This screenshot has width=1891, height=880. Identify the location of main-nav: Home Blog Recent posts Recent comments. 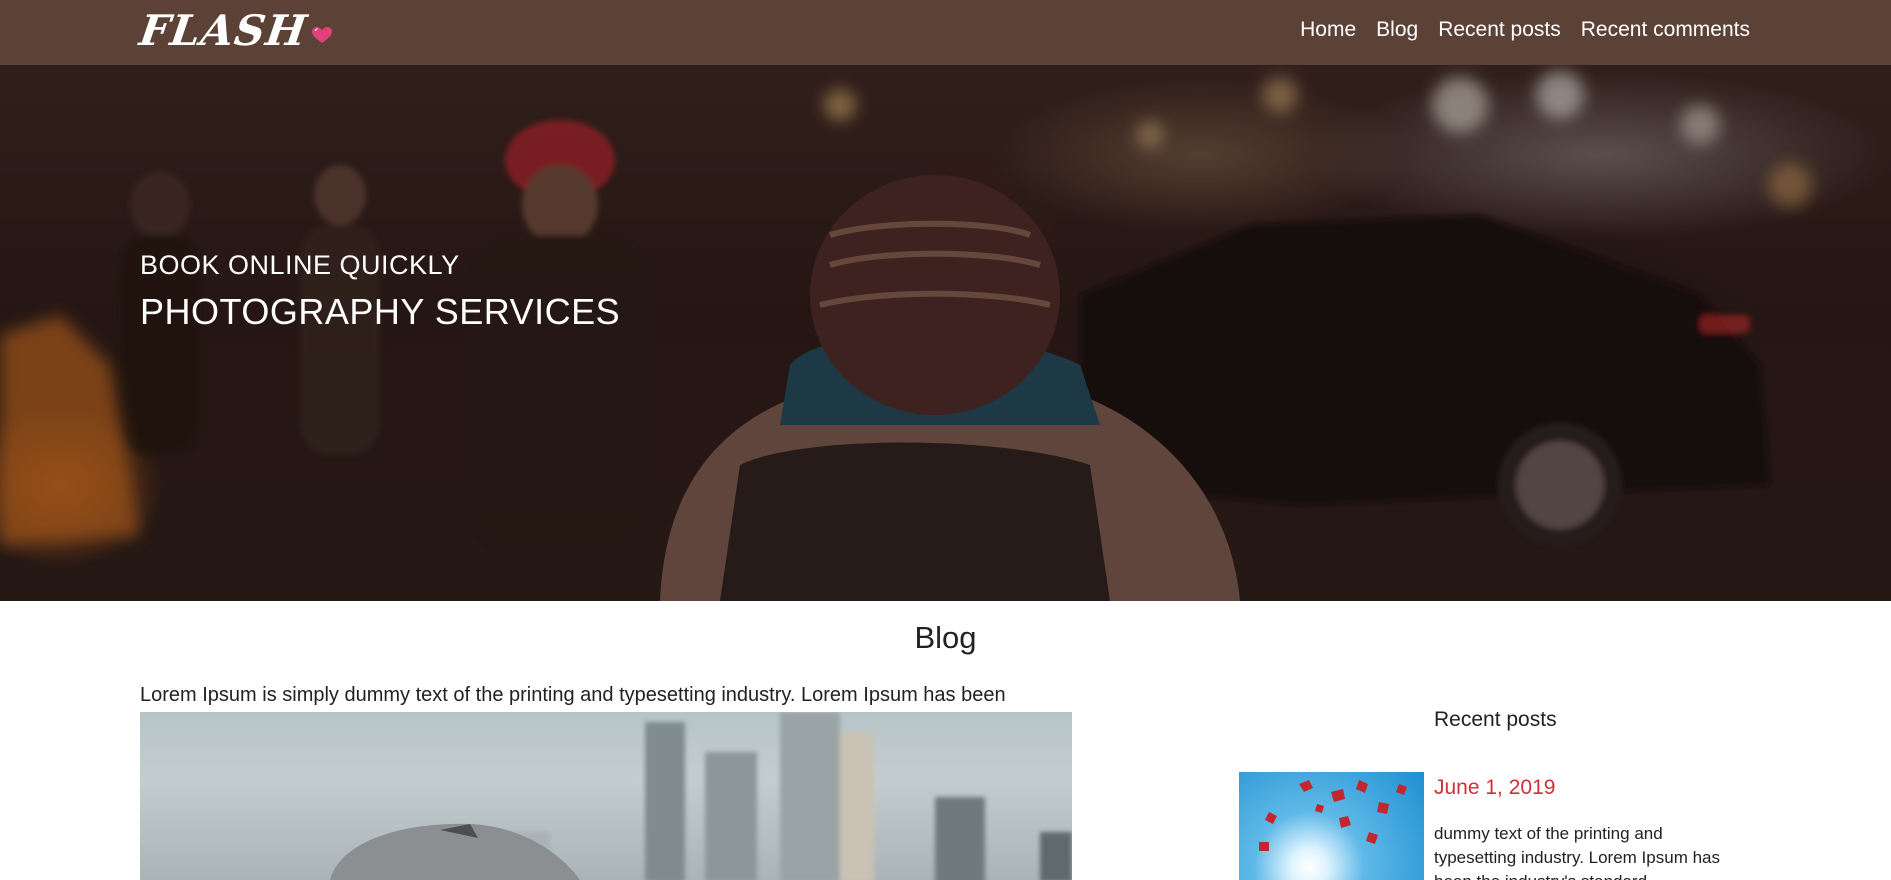
(1525, 30).